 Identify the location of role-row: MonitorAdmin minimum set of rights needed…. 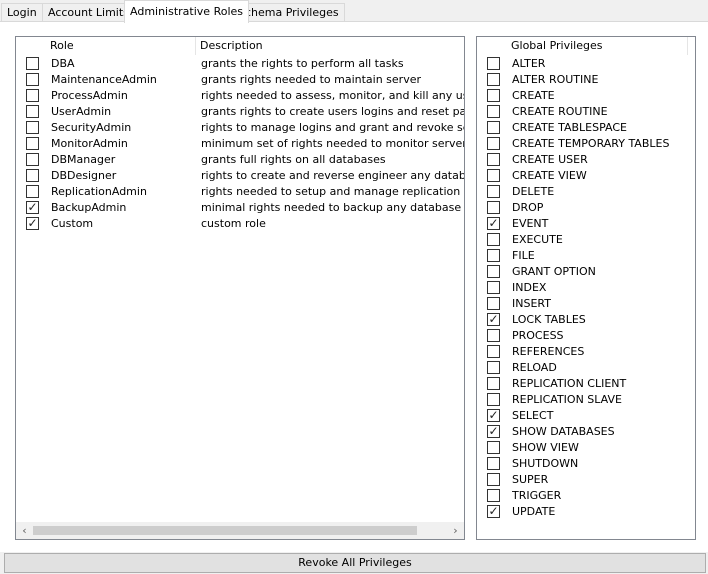
(240, 144).